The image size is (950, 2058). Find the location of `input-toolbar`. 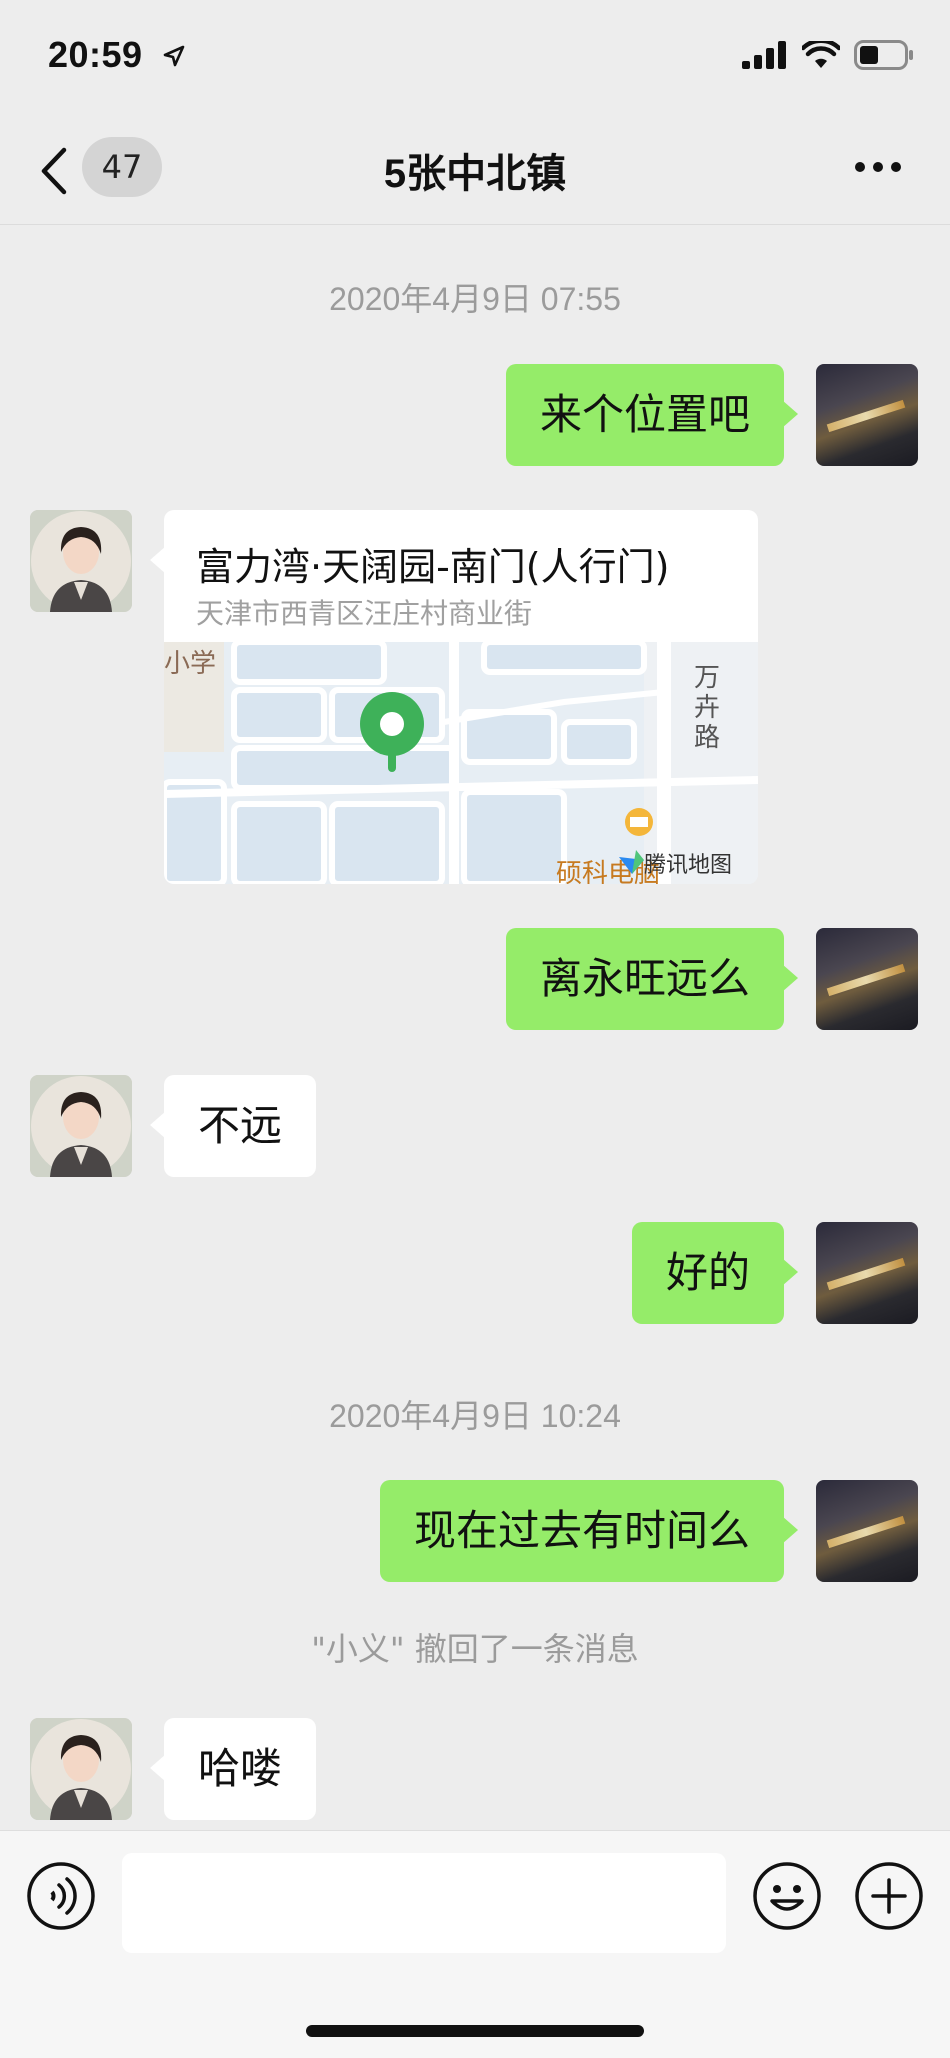

input-toolbar is located at coordinates (475, 1944).